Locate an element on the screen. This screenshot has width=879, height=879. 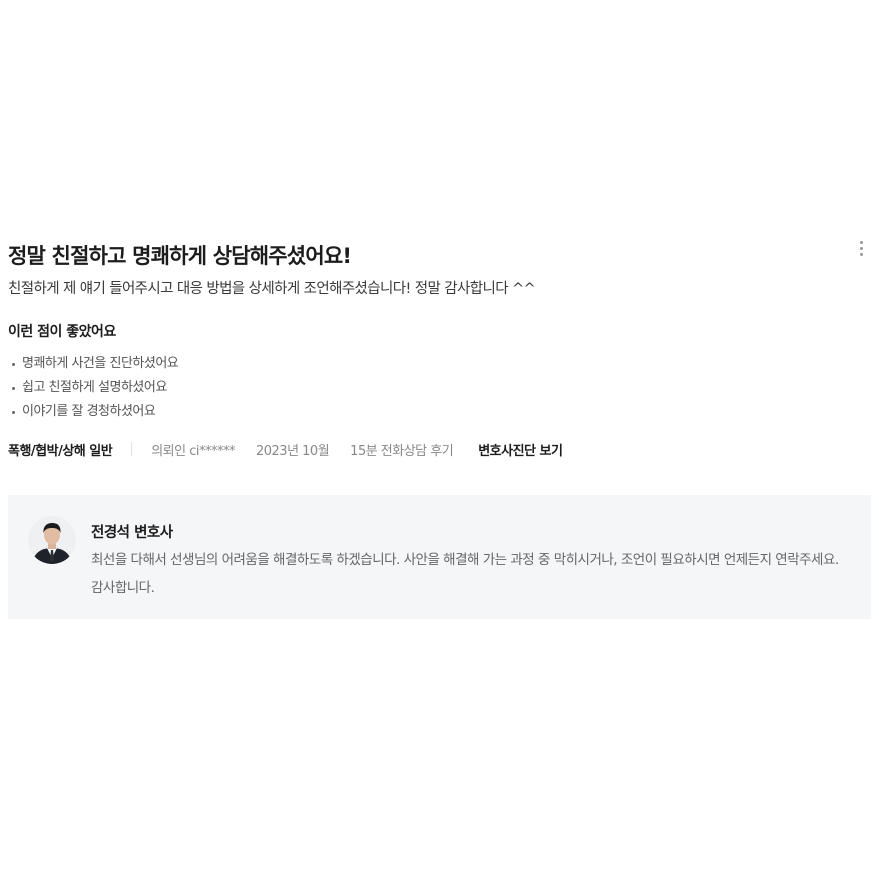
good-point-item: 명쾌하게 사건을 진단하셨어요 is located at coordinates (95, 364).